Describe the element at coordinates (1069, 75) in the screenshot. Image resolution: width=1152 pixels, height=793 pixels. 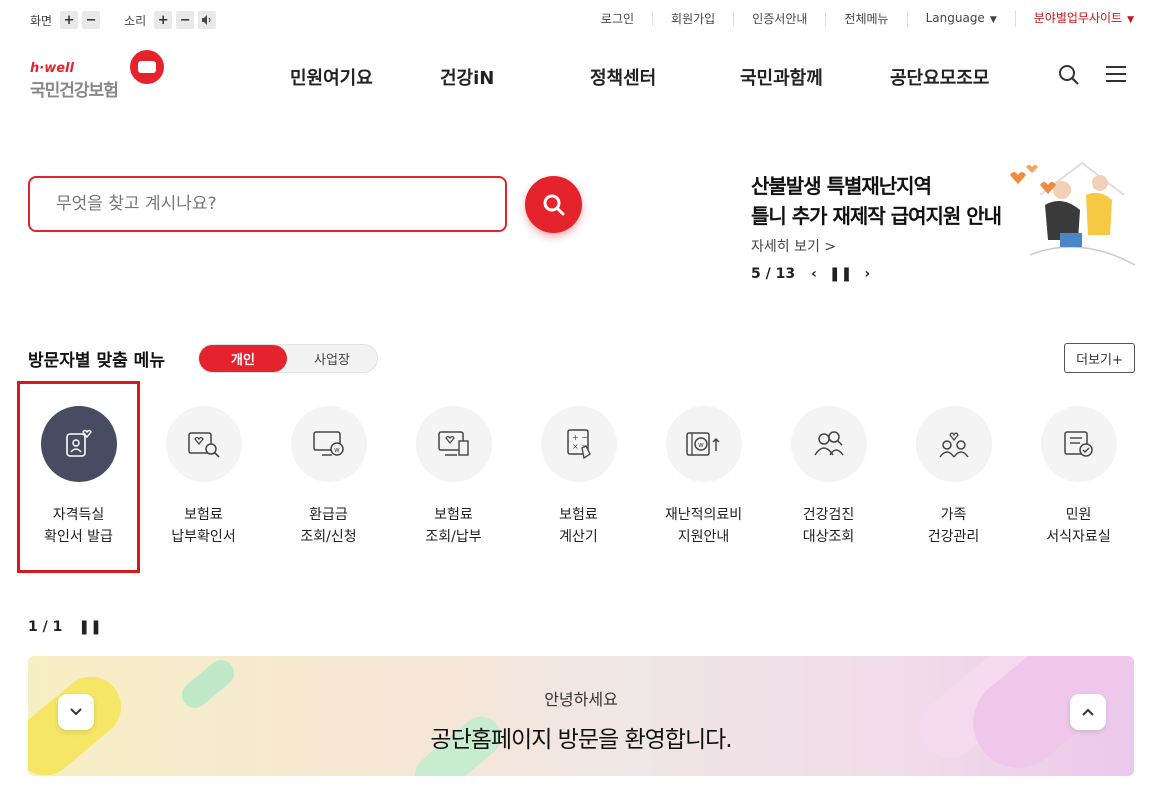
I see `header-search-icon` at that location.